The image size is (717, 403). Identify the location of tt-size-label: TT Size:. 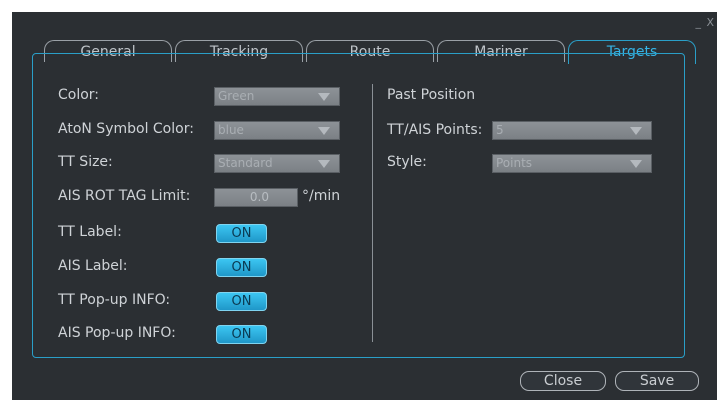
(85, 162).